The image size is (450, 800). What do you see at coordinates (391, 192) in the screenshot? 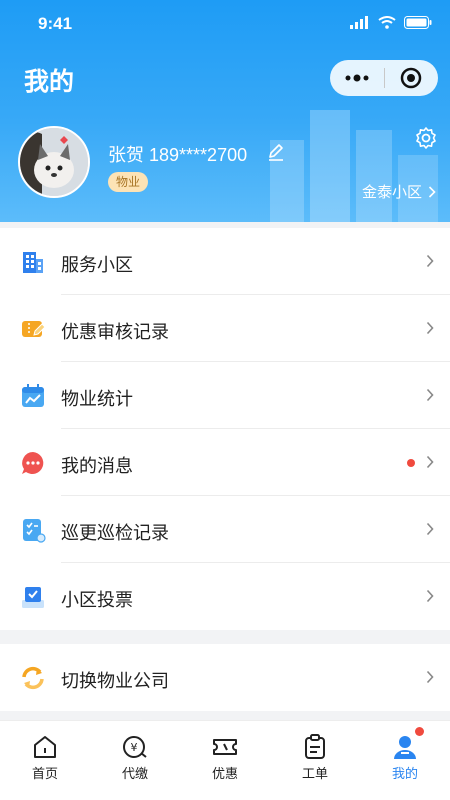
I see `community-name: 金泰小区` at bounding box center [391, 192].